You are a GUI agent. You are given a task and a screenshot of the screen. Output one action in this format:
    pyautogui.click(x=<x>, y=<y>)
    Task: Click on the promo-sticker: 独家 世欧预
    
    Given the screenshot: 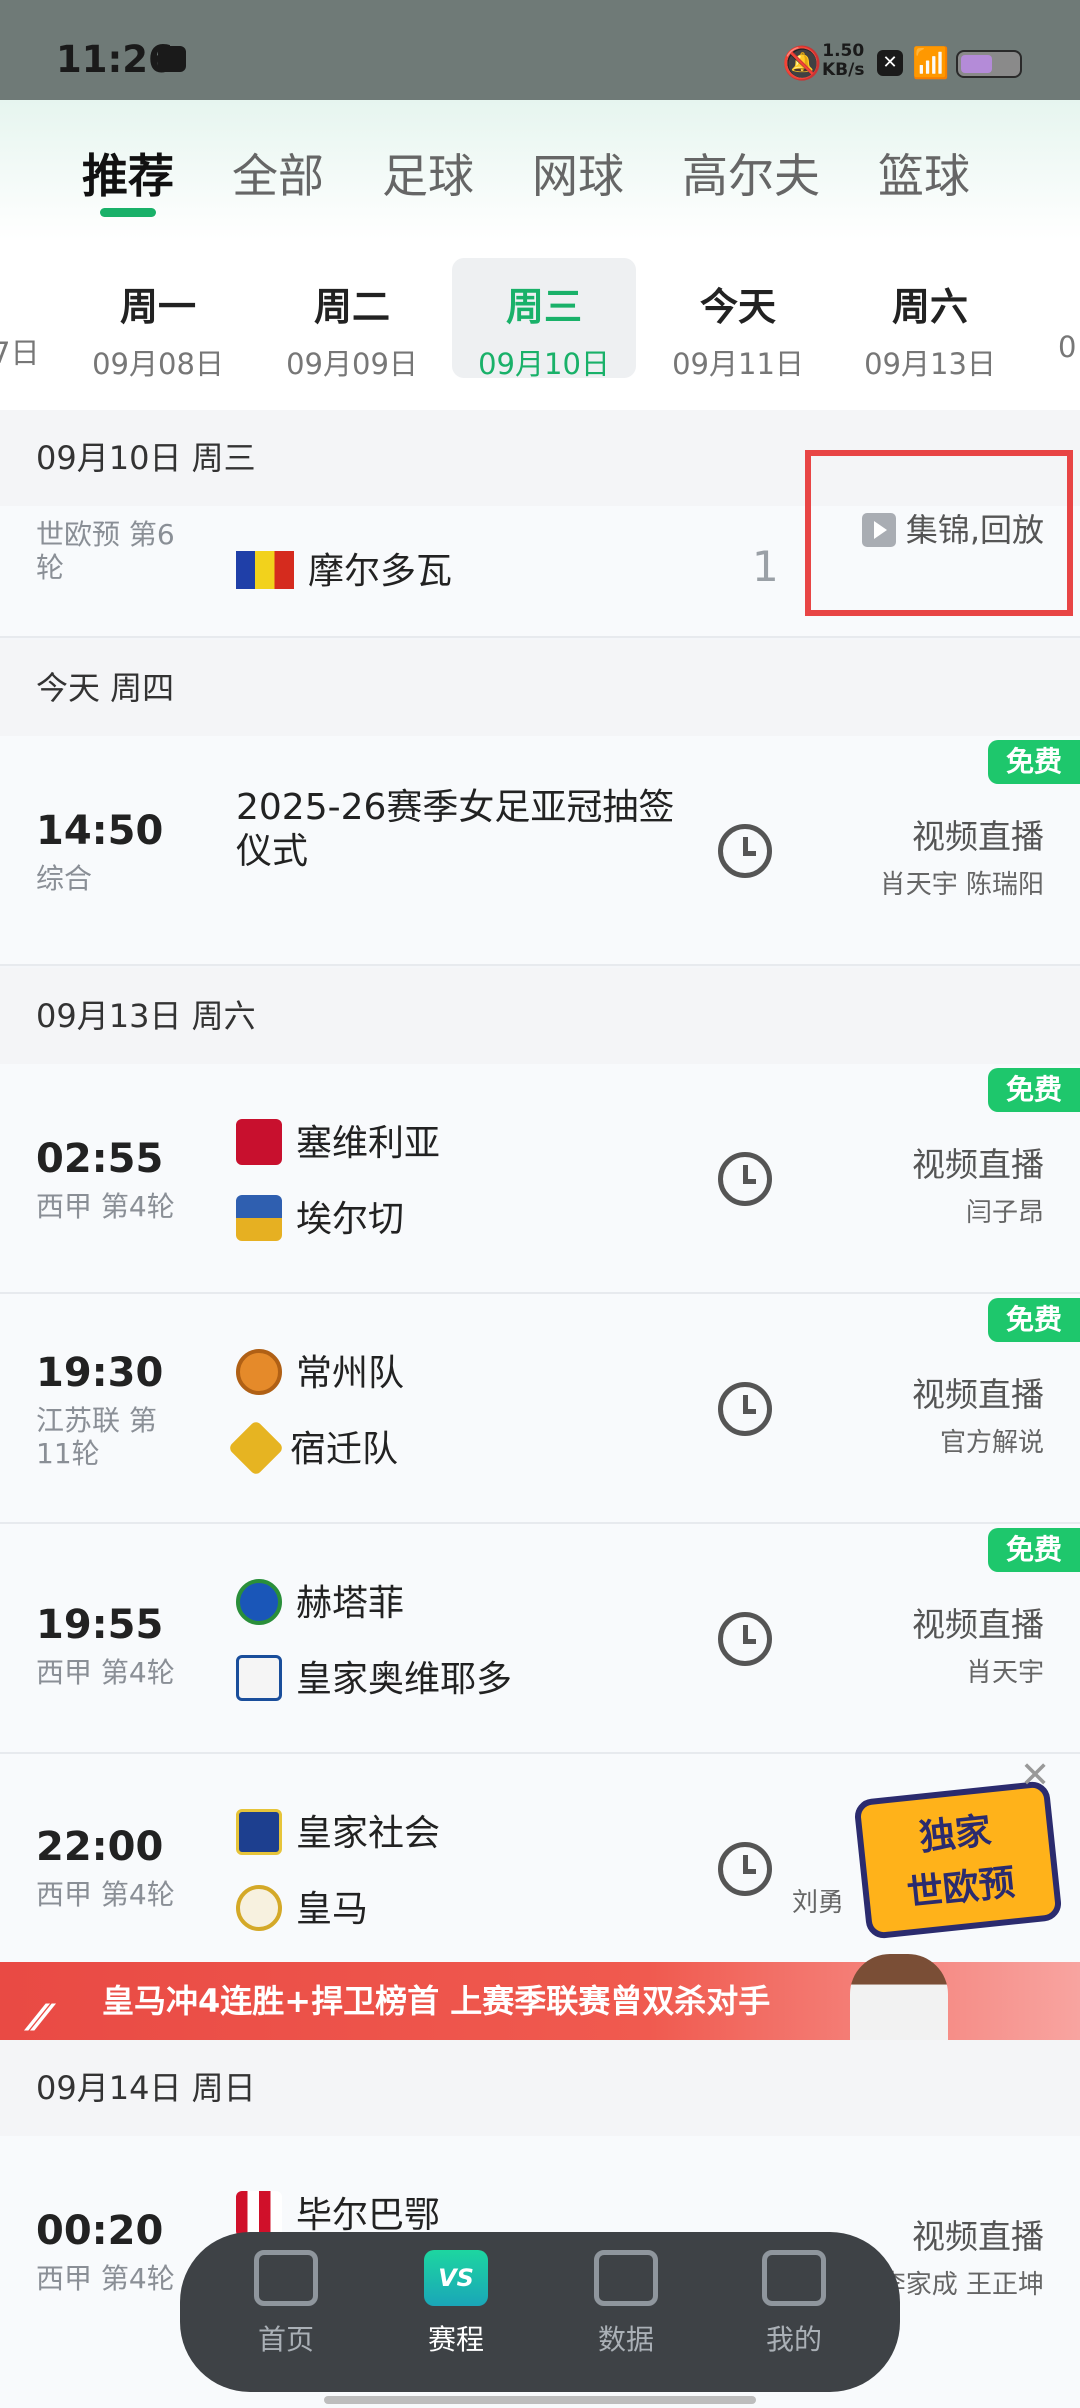 What is the action you would take?
    pyautogui.click(x=958, y=1860)
    